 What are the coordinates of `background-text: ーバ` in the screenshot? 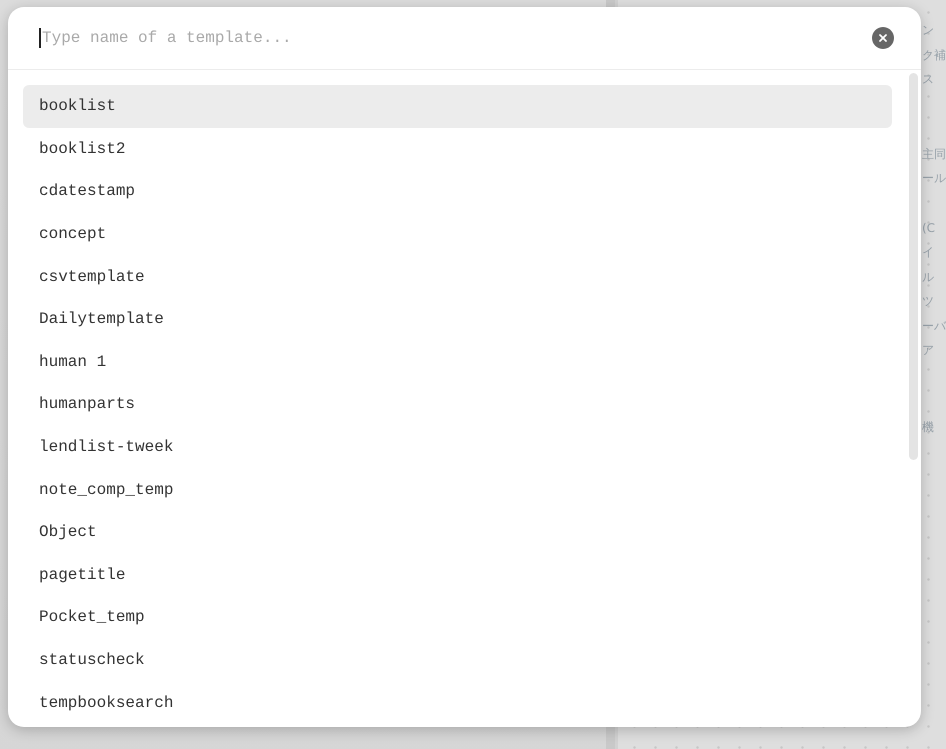 It's located at (934, 326).